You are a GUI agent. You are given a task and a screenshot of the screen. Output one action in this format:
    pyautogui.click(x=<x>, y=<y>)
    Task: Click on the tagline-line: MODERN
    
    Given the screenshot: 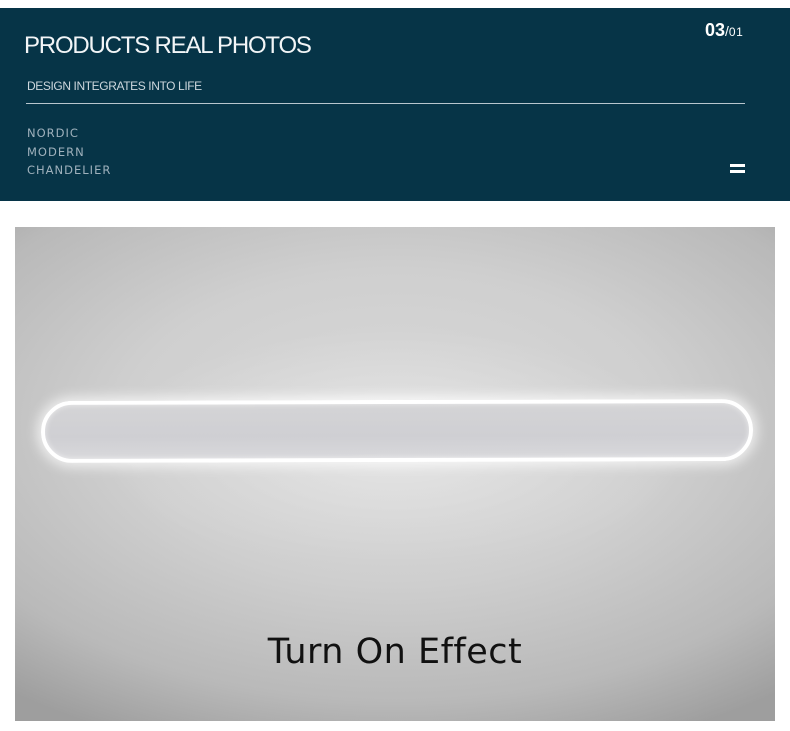 What is the action you would take?
    pyautogui.click(x=56, y=151)
    